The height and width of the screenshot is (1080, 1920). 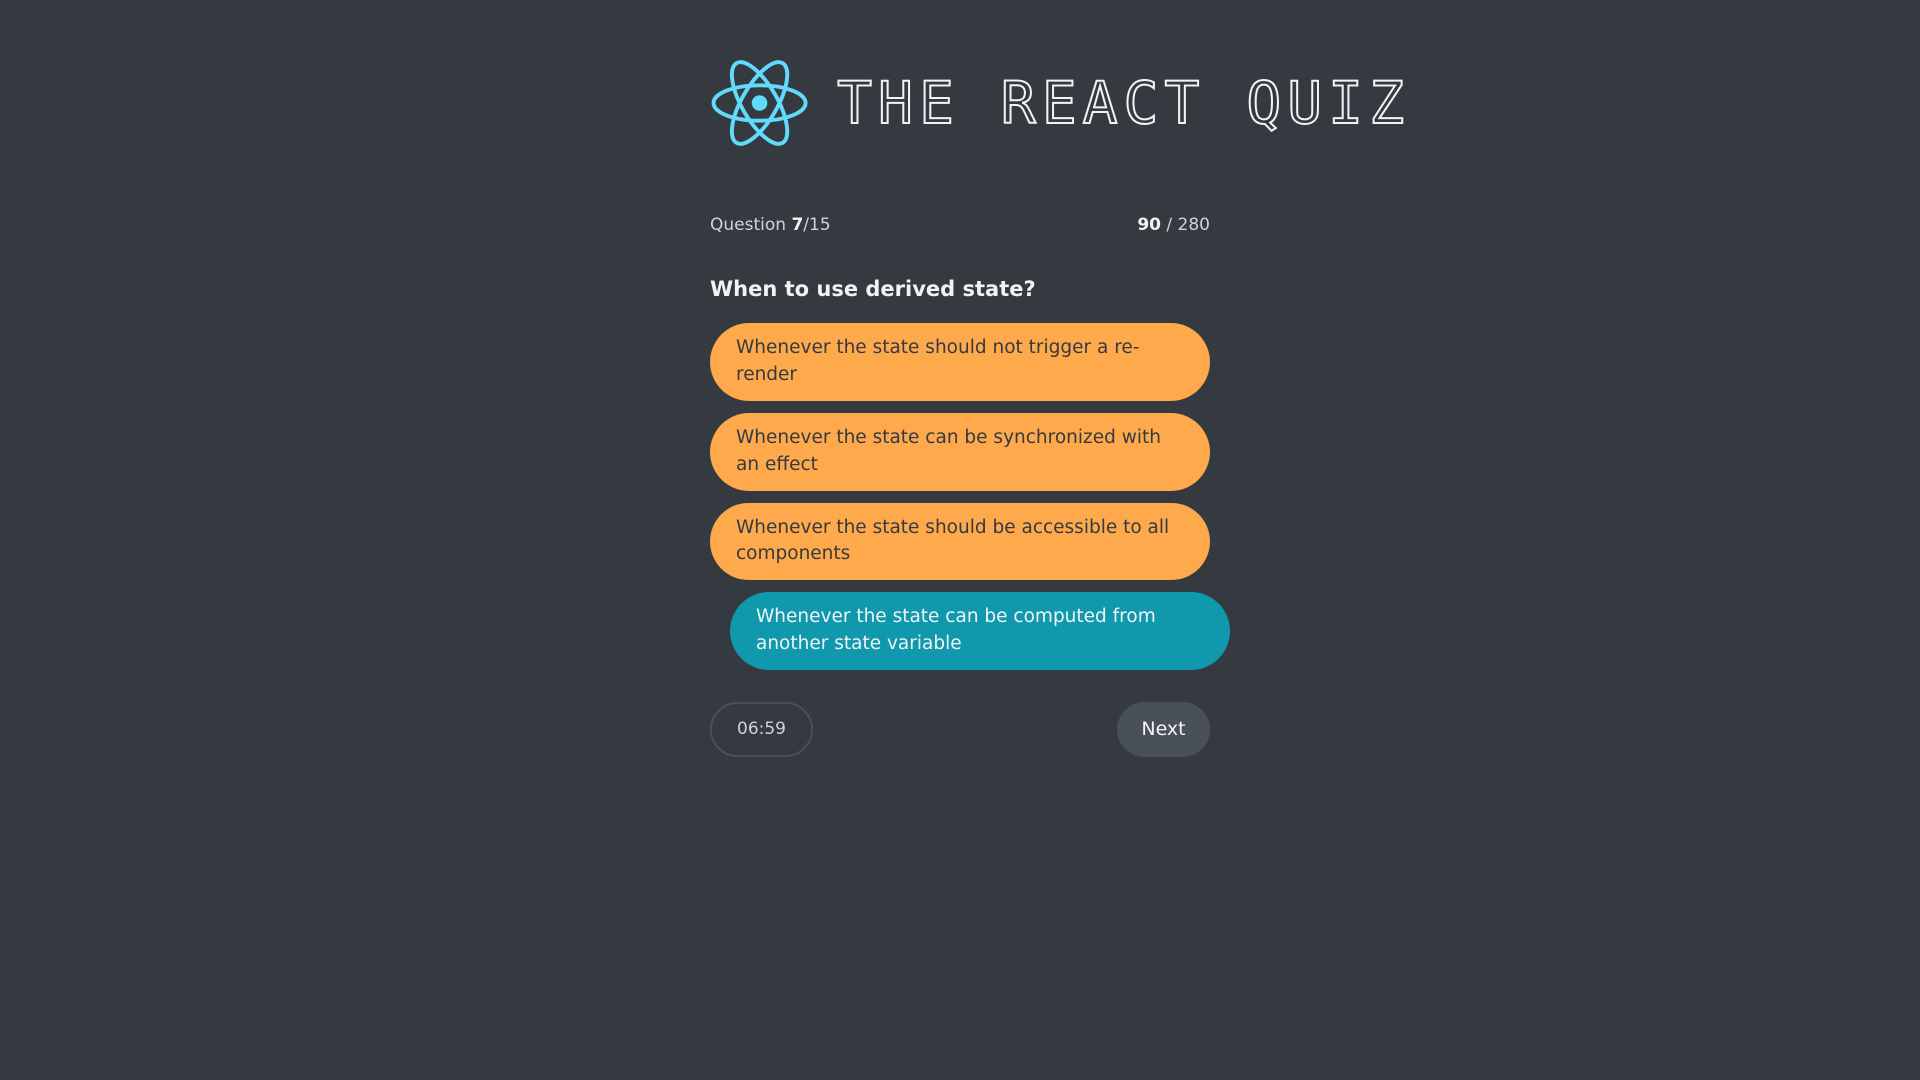 I want to click on points-current: 90, so click(x=1149, y=225).